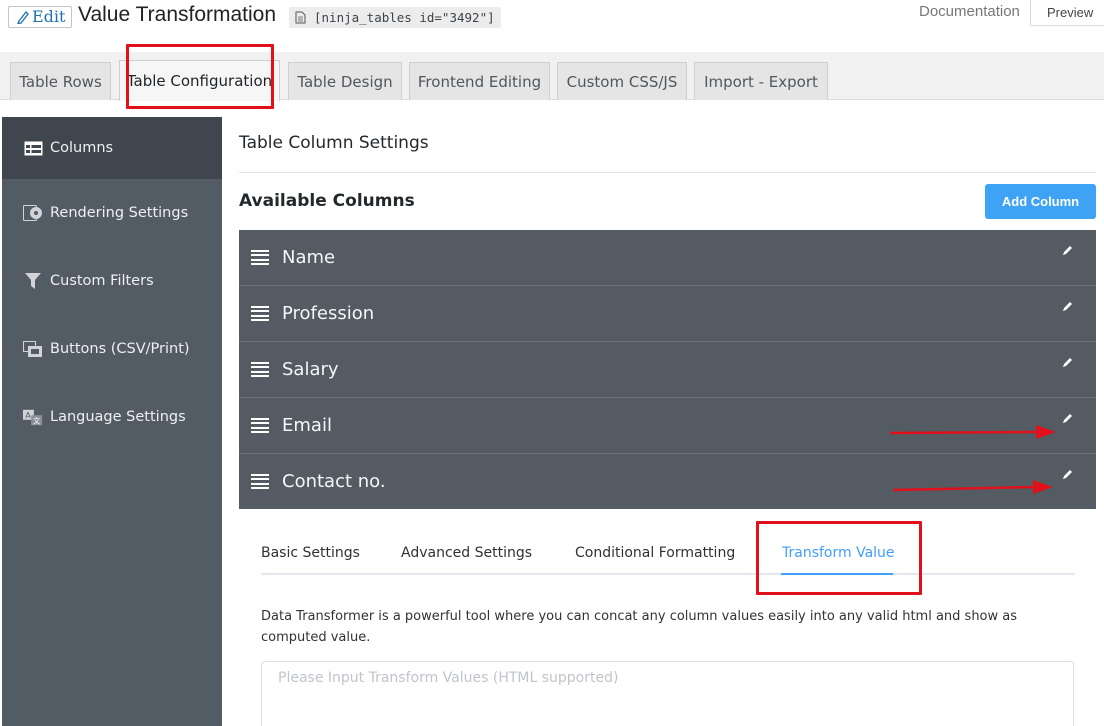  What do you see at coordinates (177, 14) in the screenshot?
I see `page-title: Value Transformation` at bounding box center [177, 14].